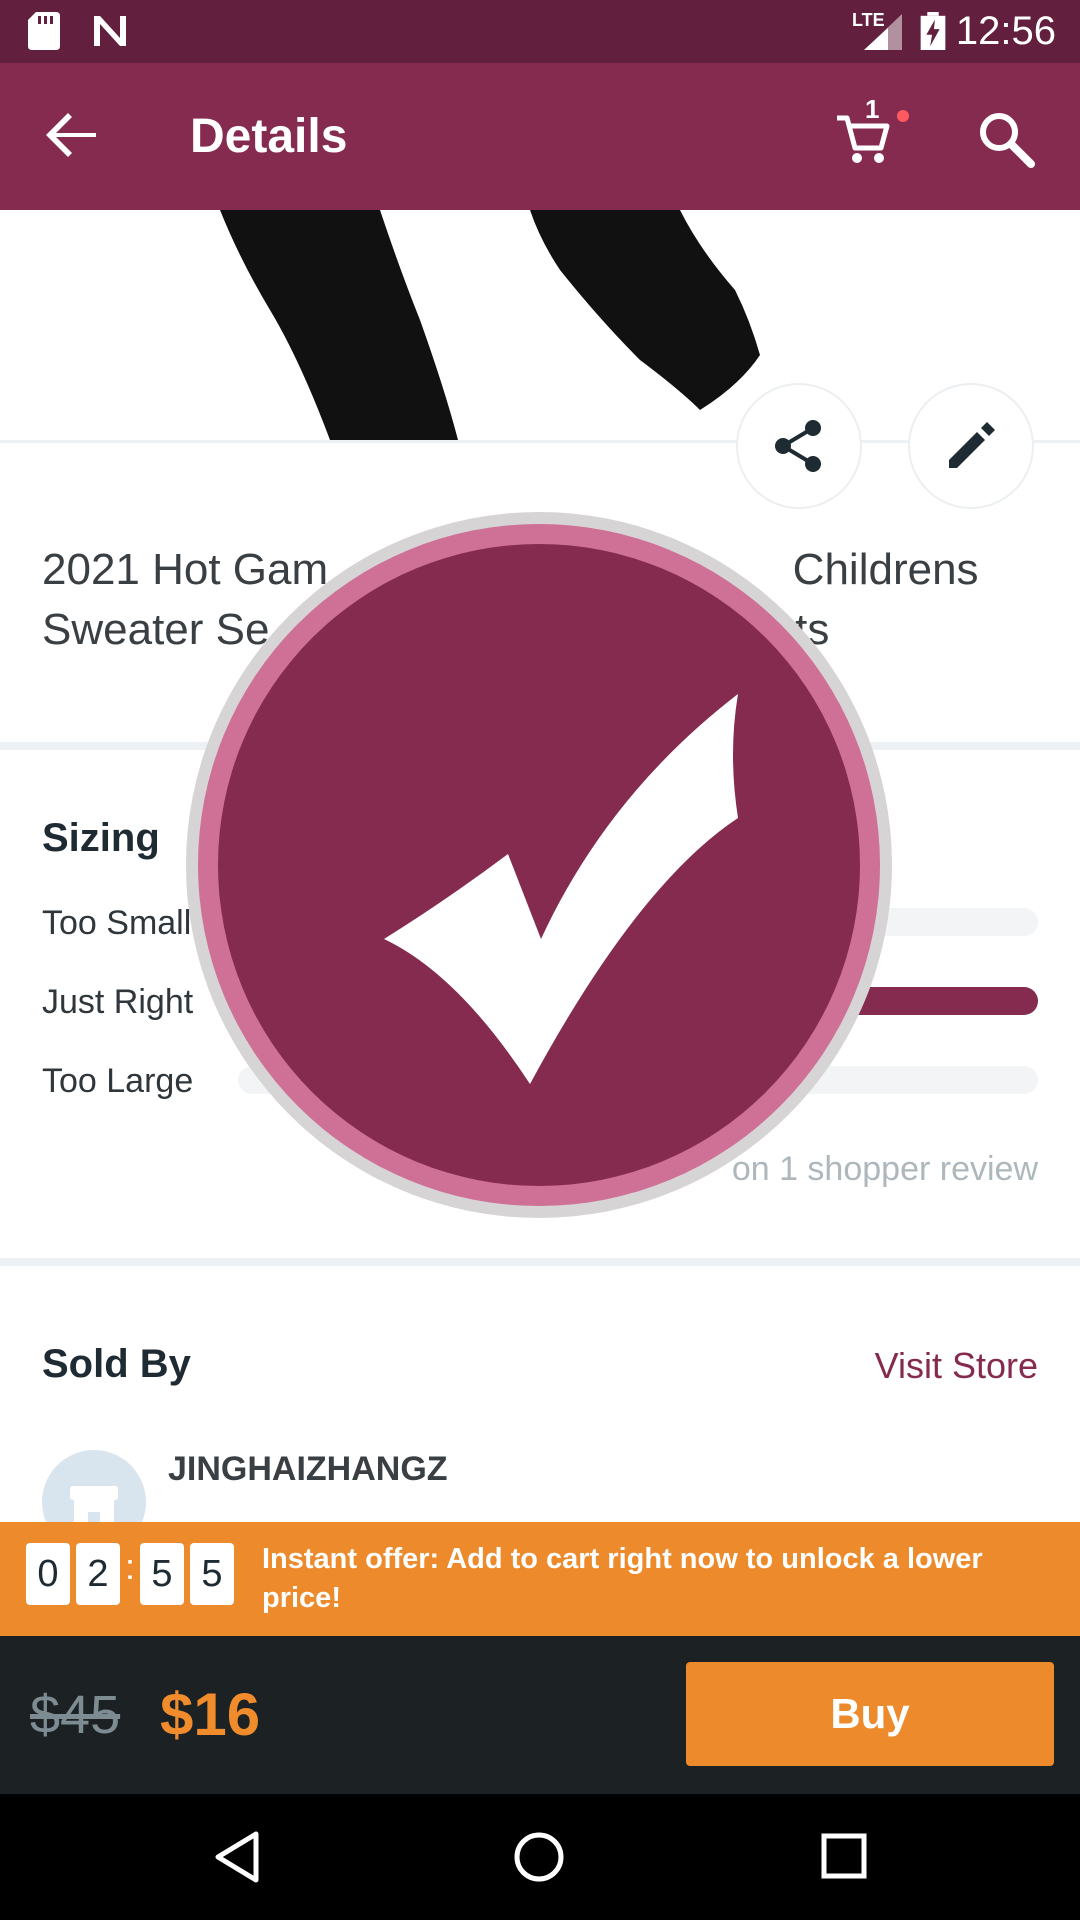  What do you see at coordinates (44, 31) in the screenshot?
I see `sd-card-icon` at bounding box center [44, 31].